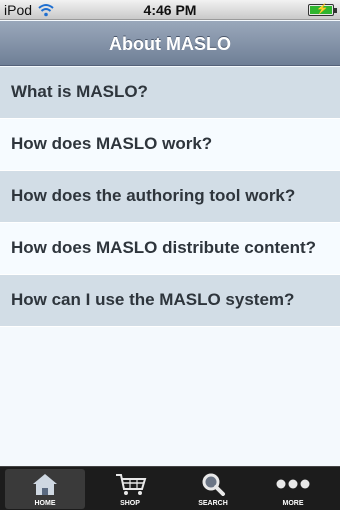 The height and width of the screenshot is (510, 340). I want to click on list-item-use-maslo-system: How can I use the MASLO system?, so click(170, 301).